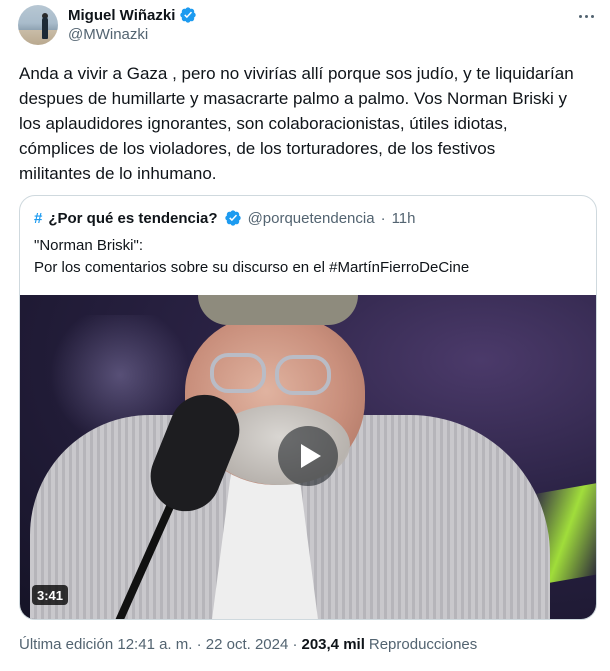  I want to click on avatar, so click(38, 25).